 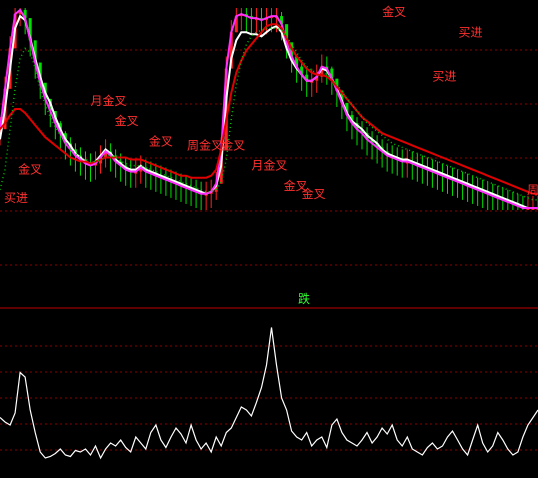 What do you see at coordinates (532, 190) in the screenshot?
I see `signal-label: 周` at bounding box center [532, 190].